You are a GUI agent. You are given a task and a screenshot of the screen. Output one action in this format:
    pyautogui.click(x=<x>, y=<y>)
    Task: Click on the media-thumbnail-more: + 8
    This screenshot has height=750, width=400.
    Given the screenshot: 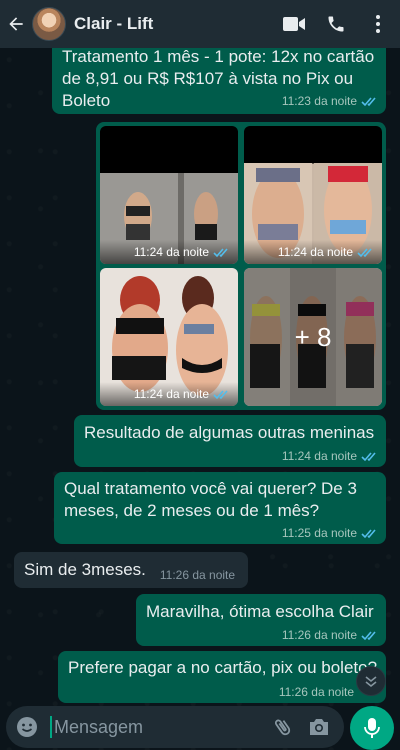 What is the action you would take?
    pyautogui.click(x=313, y=337)
    